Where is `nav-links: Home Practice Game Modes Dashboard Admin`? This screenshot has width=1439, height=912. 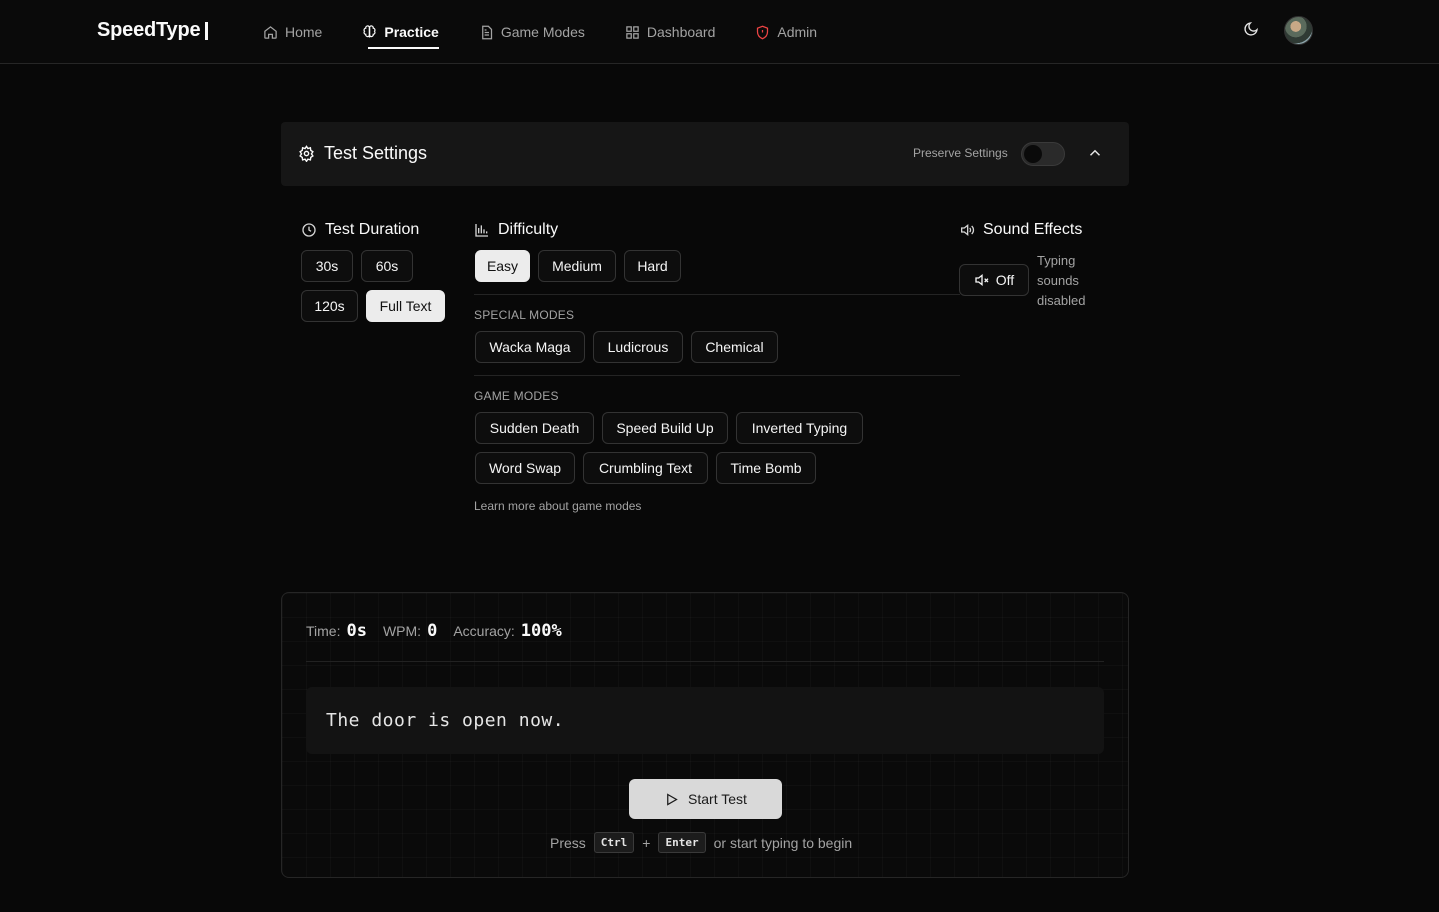 nav-links: Home Practice Game Modes Dashboard Admin is located at coordinates (560, 32).